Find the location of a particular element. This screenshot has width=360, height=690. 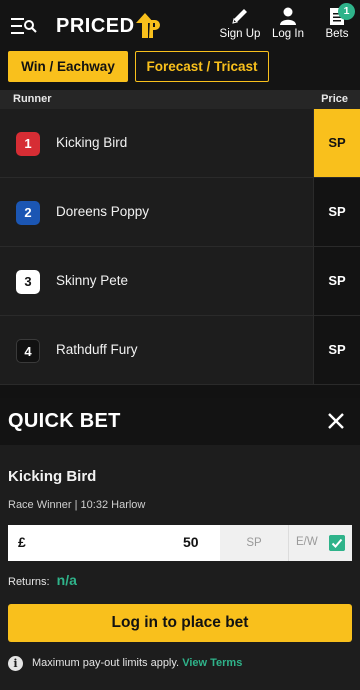

checkbox-checked-icon is located at coordinates (337, 543).